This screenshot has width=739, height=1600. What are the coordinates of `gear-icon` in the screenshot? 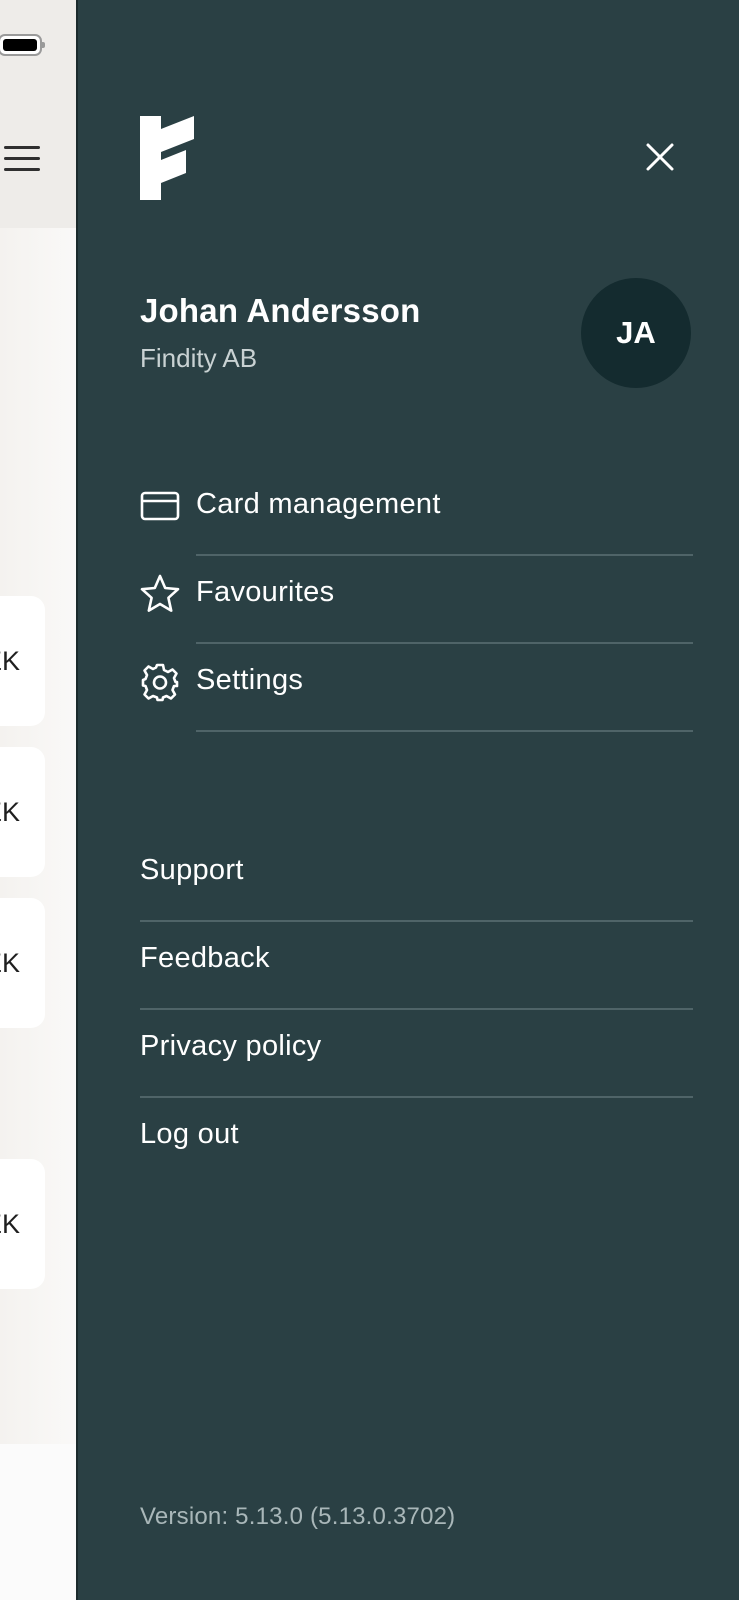 It's located at (160, 682).